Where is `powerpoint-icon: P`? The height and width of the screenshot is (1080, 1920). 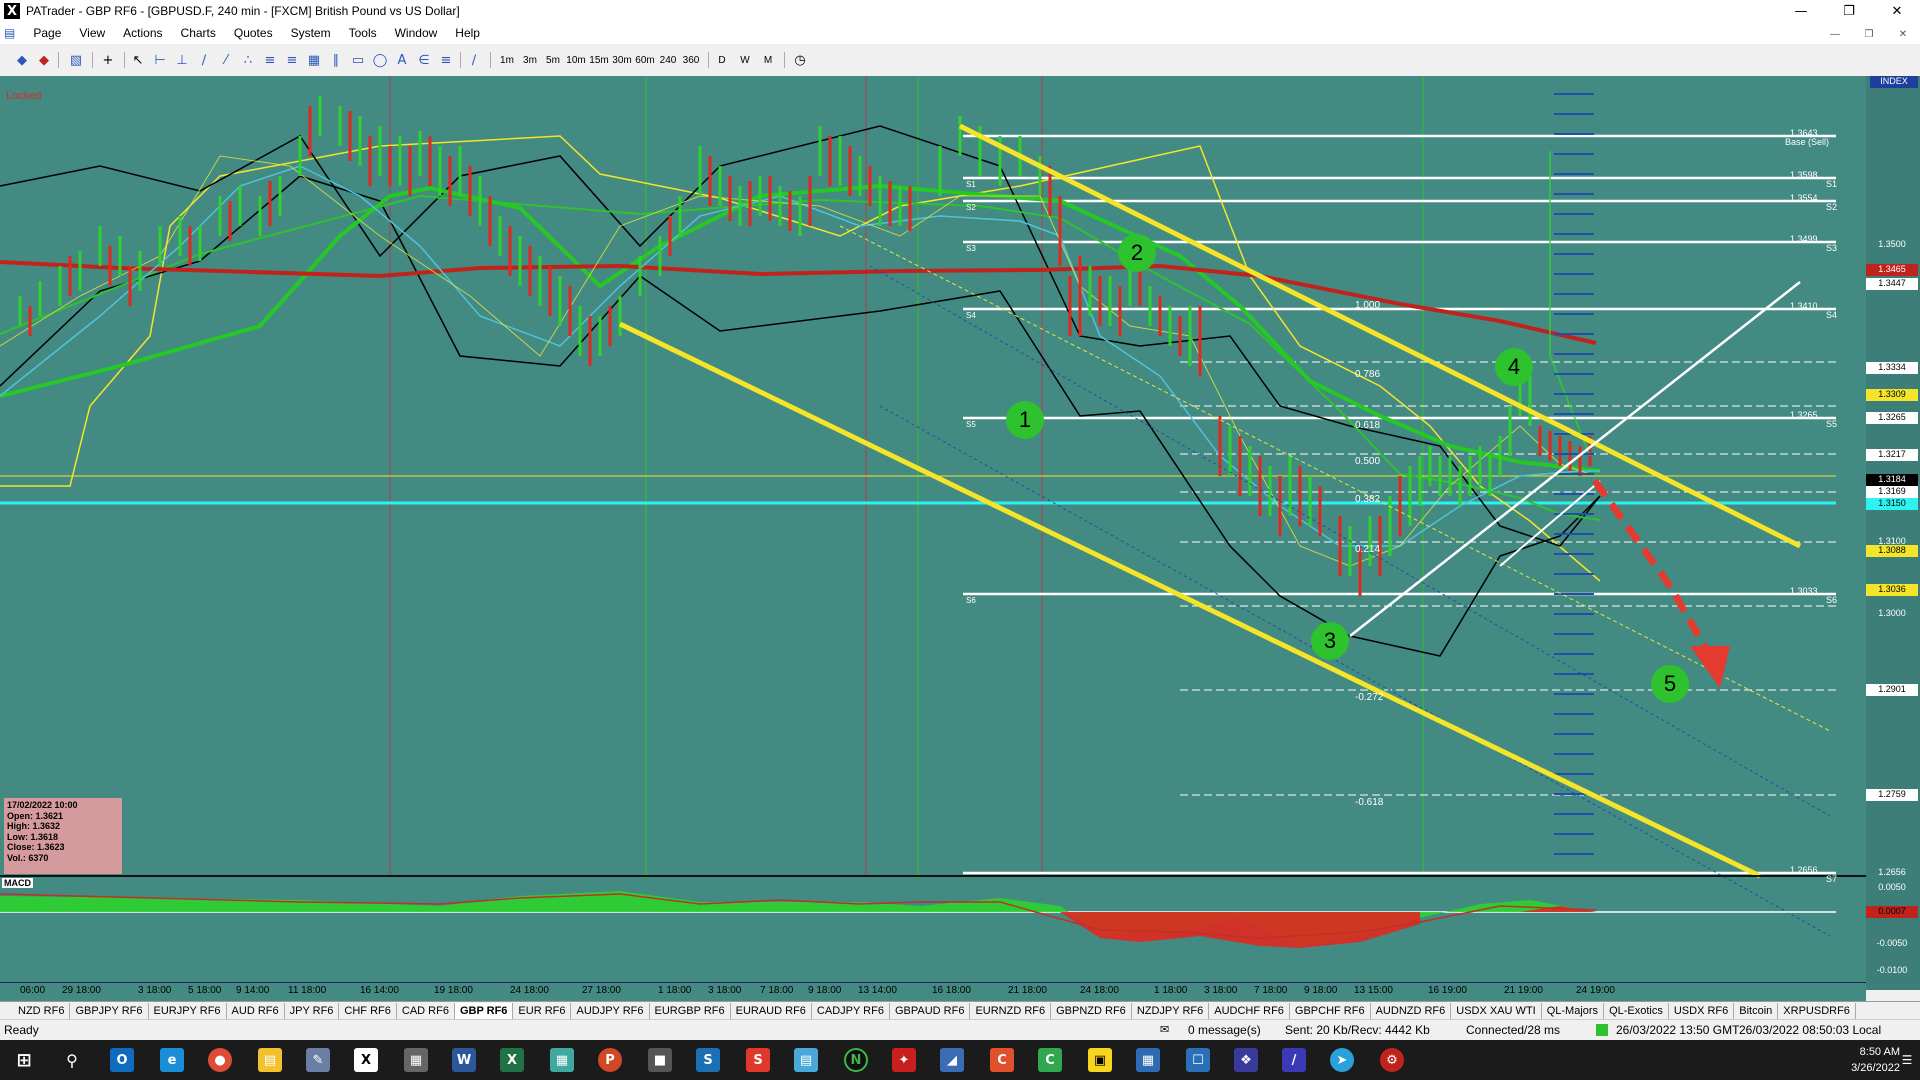 powerpoint-icon: P is located at coordinates (610, 1060).